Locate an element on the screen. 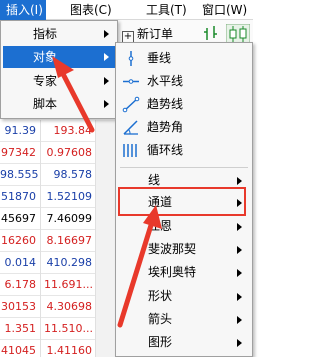 Image resolution: width=320 pixels, height=357 pixels. menu-item-label: 斐波那契 is located at coordinates (172, 249).